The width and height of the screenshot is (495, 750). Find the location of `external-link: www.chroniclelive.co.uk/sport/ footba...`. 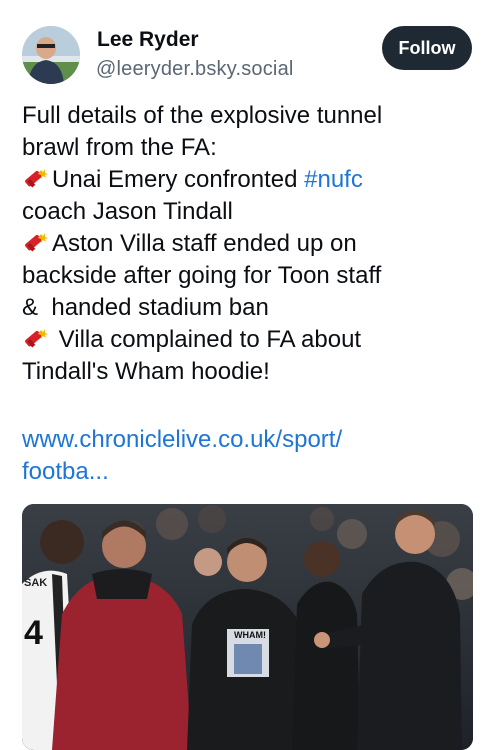

external-link: www.chroniclelive.co.uk/sport/ footba... is located at coordinates (252, 456).